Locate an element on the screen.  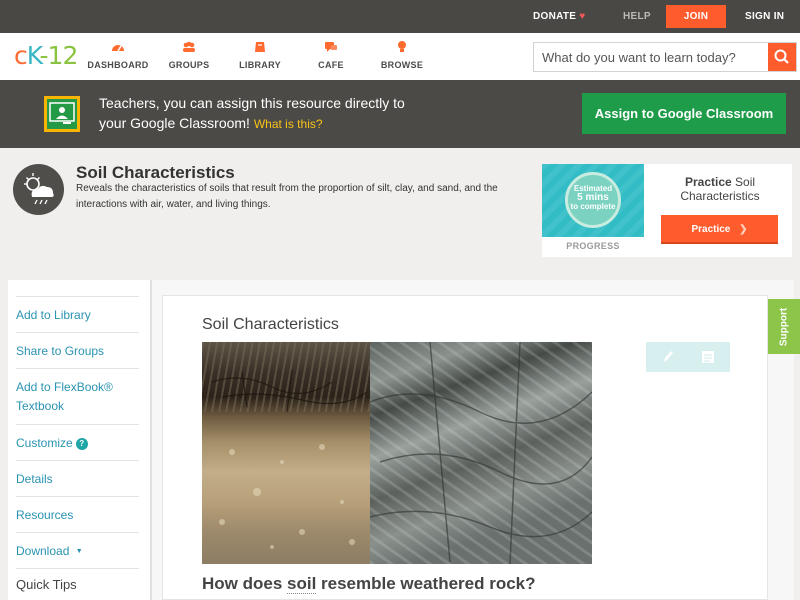
estimated-time-badge: Estimated 5 mins to complete is located at coordinates (593, 200).